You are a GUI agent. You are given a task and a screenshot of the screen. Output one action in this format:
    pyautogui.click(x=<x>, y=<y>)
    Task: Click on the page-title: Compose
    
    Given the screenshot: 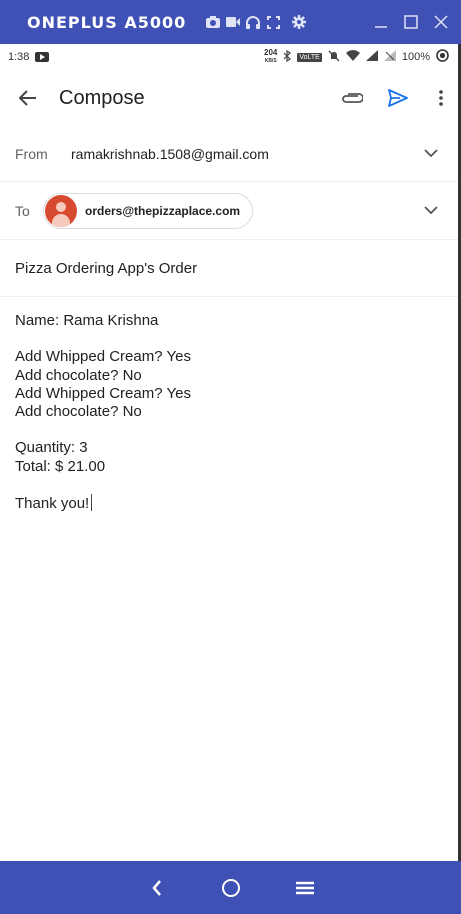 What is the action you would take?
    pyautogui.click(x=102, y=97)
    